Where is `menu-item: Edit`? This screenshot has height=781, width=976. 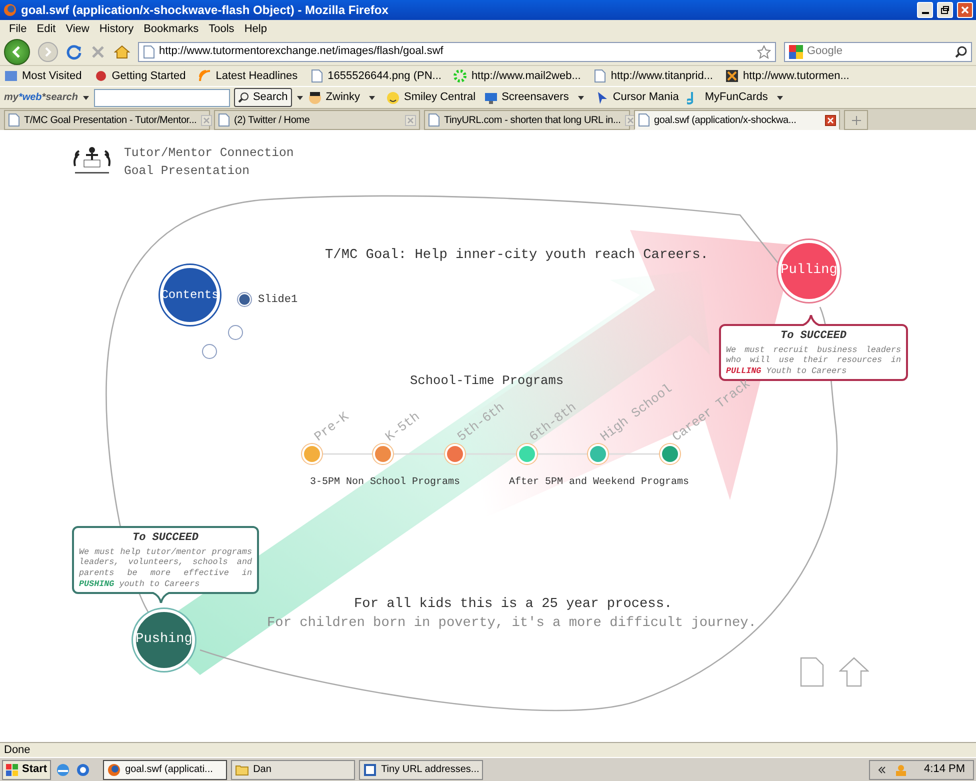
menu-item: Edit is located at coordinates (46, 29).